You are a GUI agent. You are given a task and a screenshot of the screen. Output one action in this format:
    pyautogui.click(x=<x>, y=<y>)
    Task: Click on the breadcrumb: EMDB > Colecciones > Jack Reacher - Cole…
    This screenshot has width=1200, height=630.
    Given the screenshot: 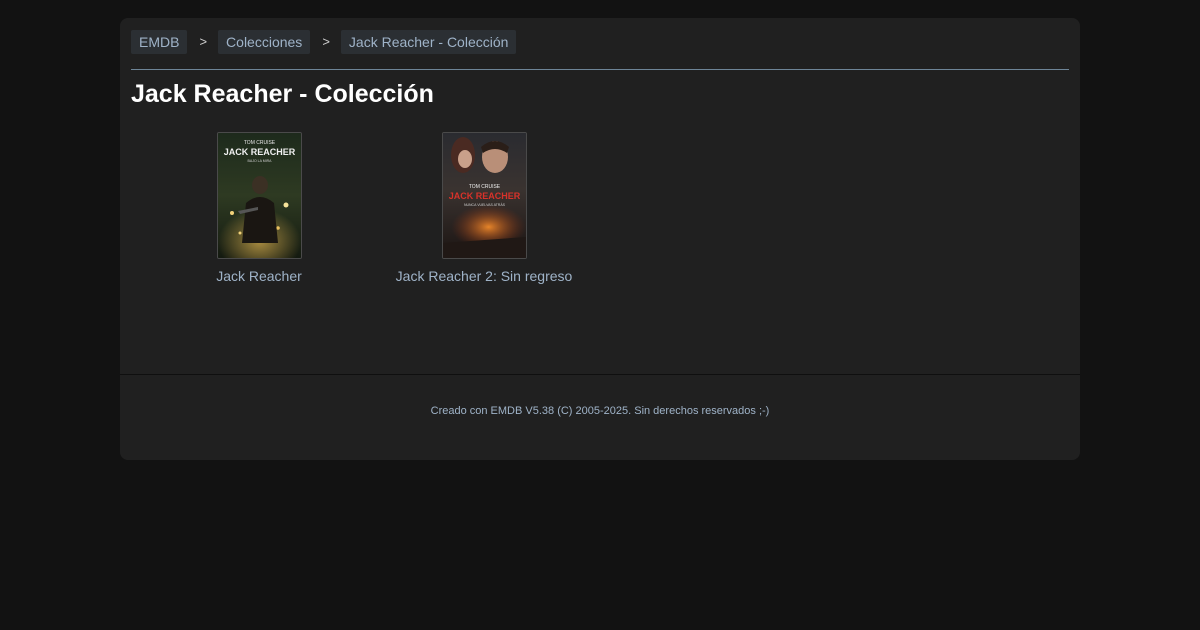 What is the action you would take?
    pyautogui.click(x=324, y=42)
    